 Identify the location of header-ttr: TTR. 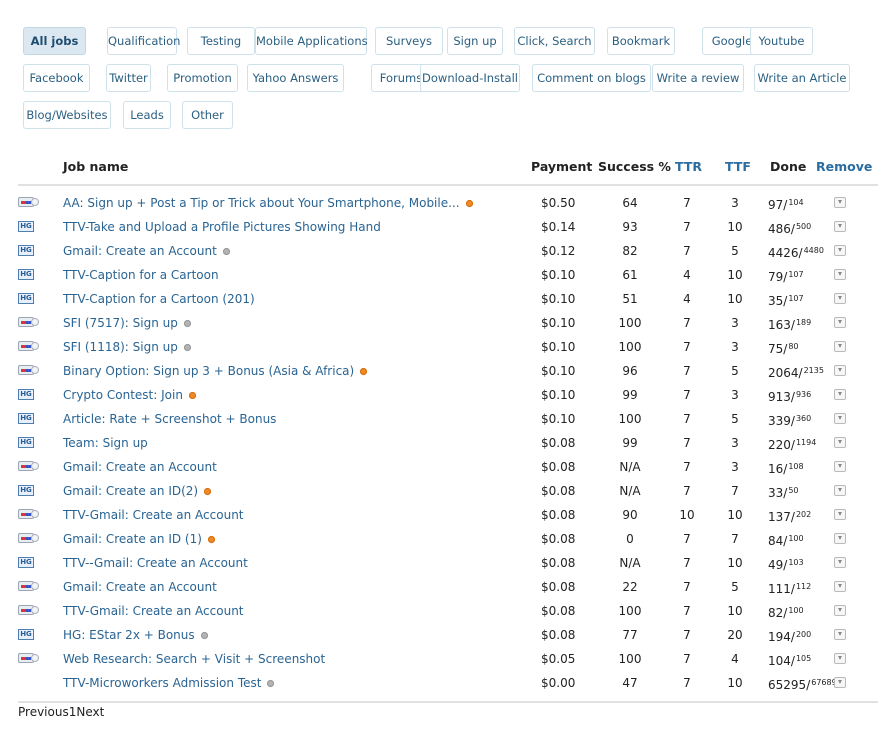
(688, 166).